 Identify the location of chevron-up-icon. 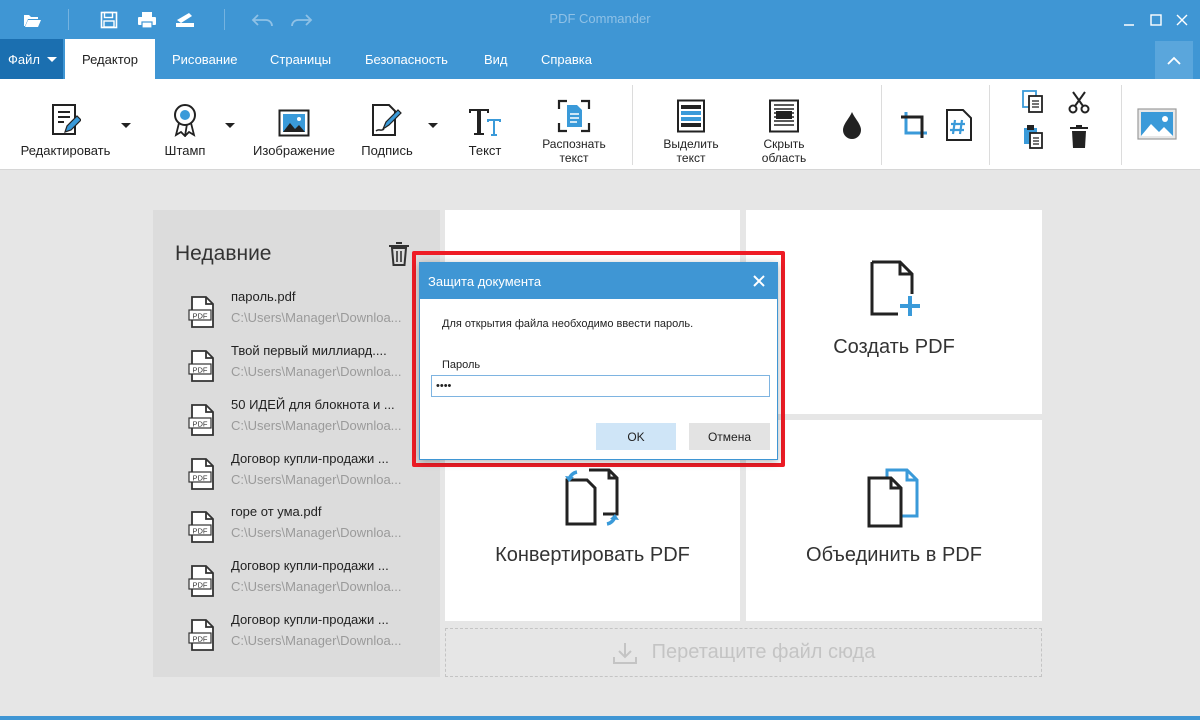
(1174, 60).